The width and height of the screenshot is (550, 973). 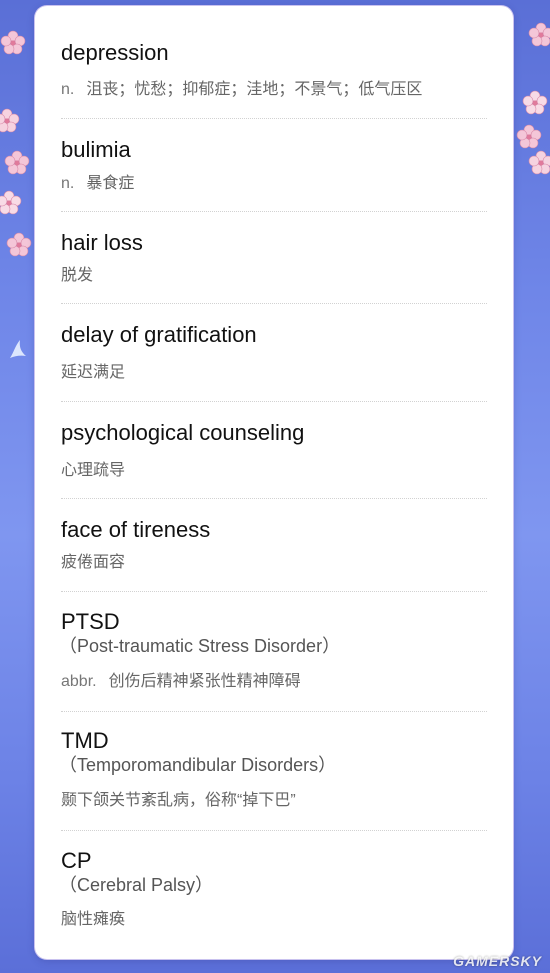 I want to click on definition: 延迟满足, so click(x=93, y=372).